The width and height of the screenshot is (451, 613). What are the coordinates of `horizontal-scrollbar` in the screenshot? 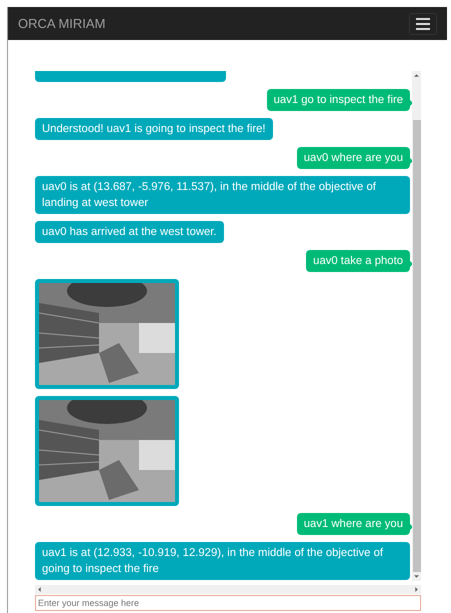 It's located at (228, 589).